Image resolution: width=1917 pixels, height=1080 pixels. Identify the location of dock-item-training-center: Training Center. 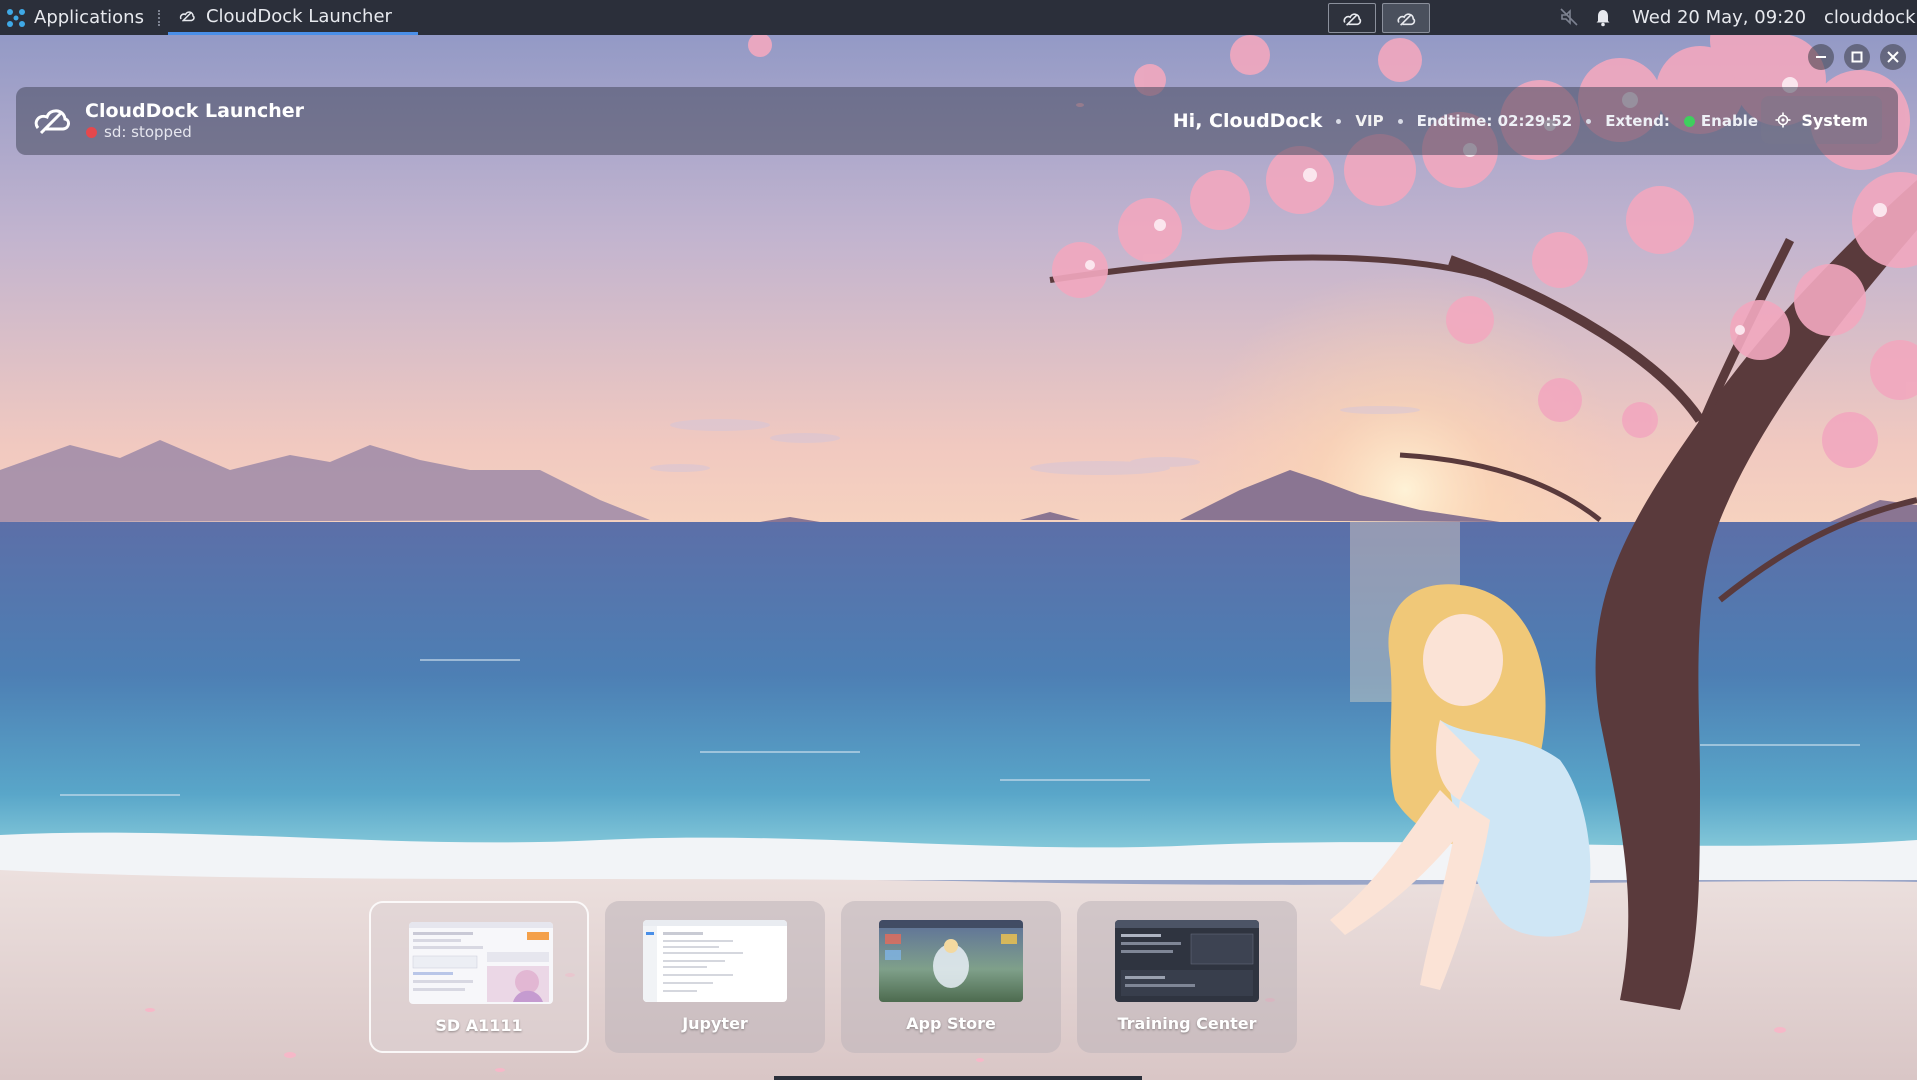
(1187, 977).